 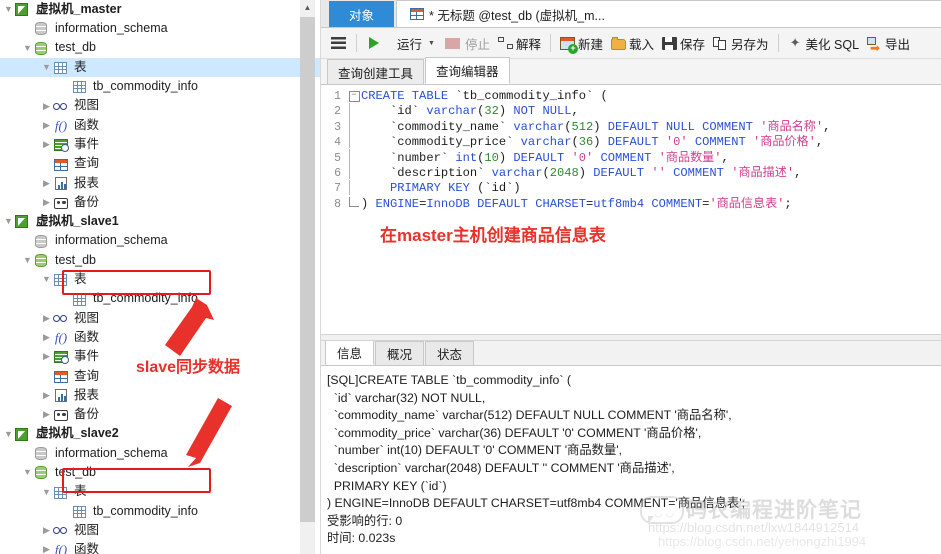 What do you see at coordinates (354, 189) in the screenshot?
I see `code-fold-gutter` at bounding box center [354, 189].